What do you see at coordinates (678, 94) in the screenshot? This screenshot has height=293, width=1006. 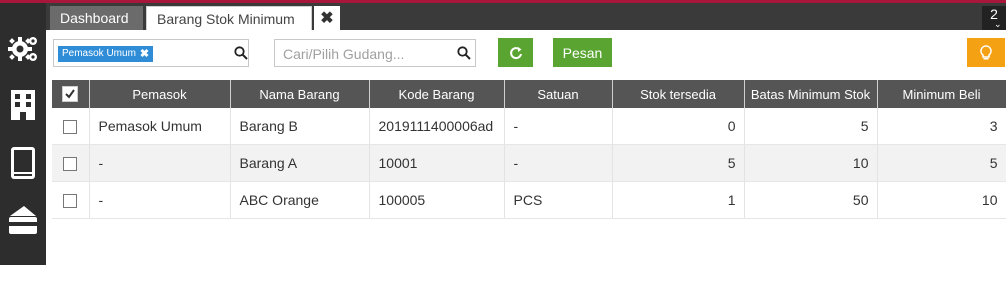 I see `column-header-stok-tersedia: Stok tersedia` at bounding box center [678, 94].